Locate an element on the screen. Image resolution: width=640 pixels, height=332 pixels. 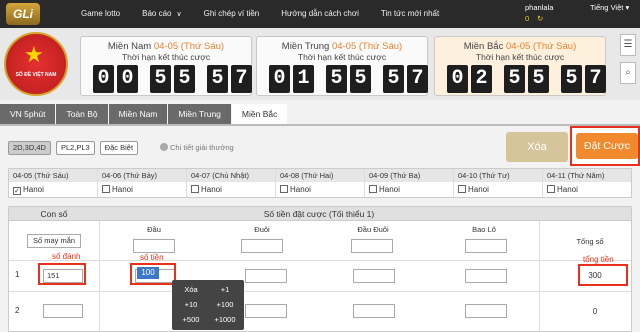
document-icon: ☰ is located at coordinates (628, 45).